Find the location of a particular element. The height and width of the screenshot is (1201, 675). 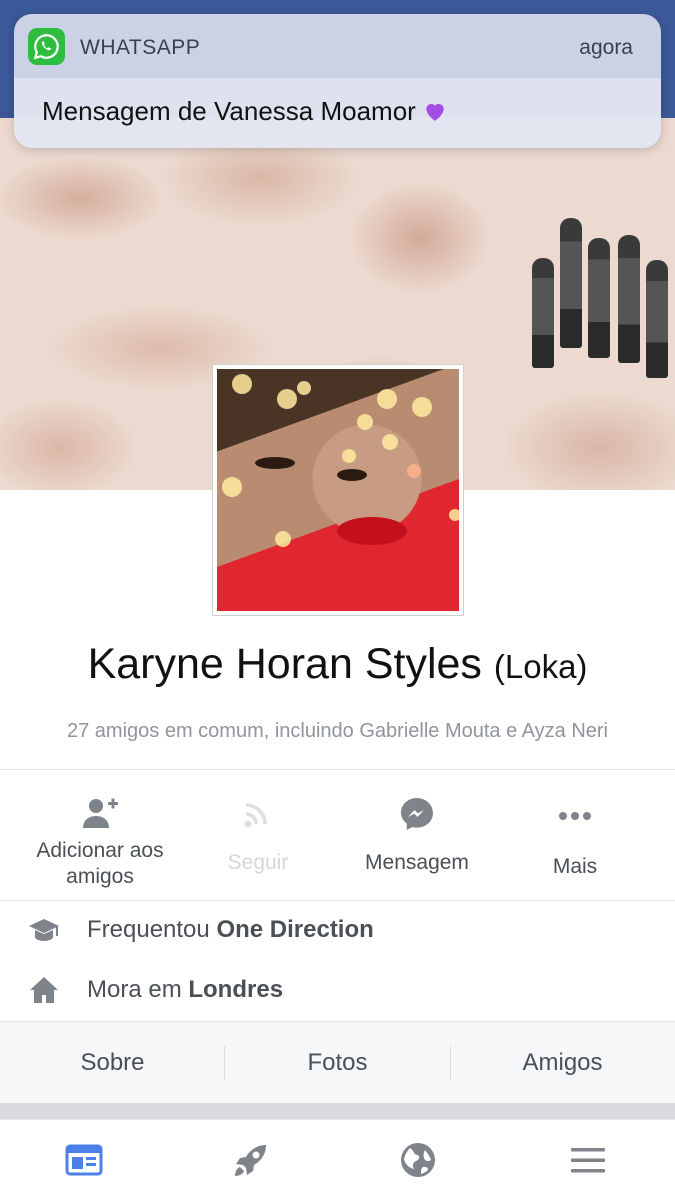

location-text: Mora em Londres is located at coordinates (185, 990).